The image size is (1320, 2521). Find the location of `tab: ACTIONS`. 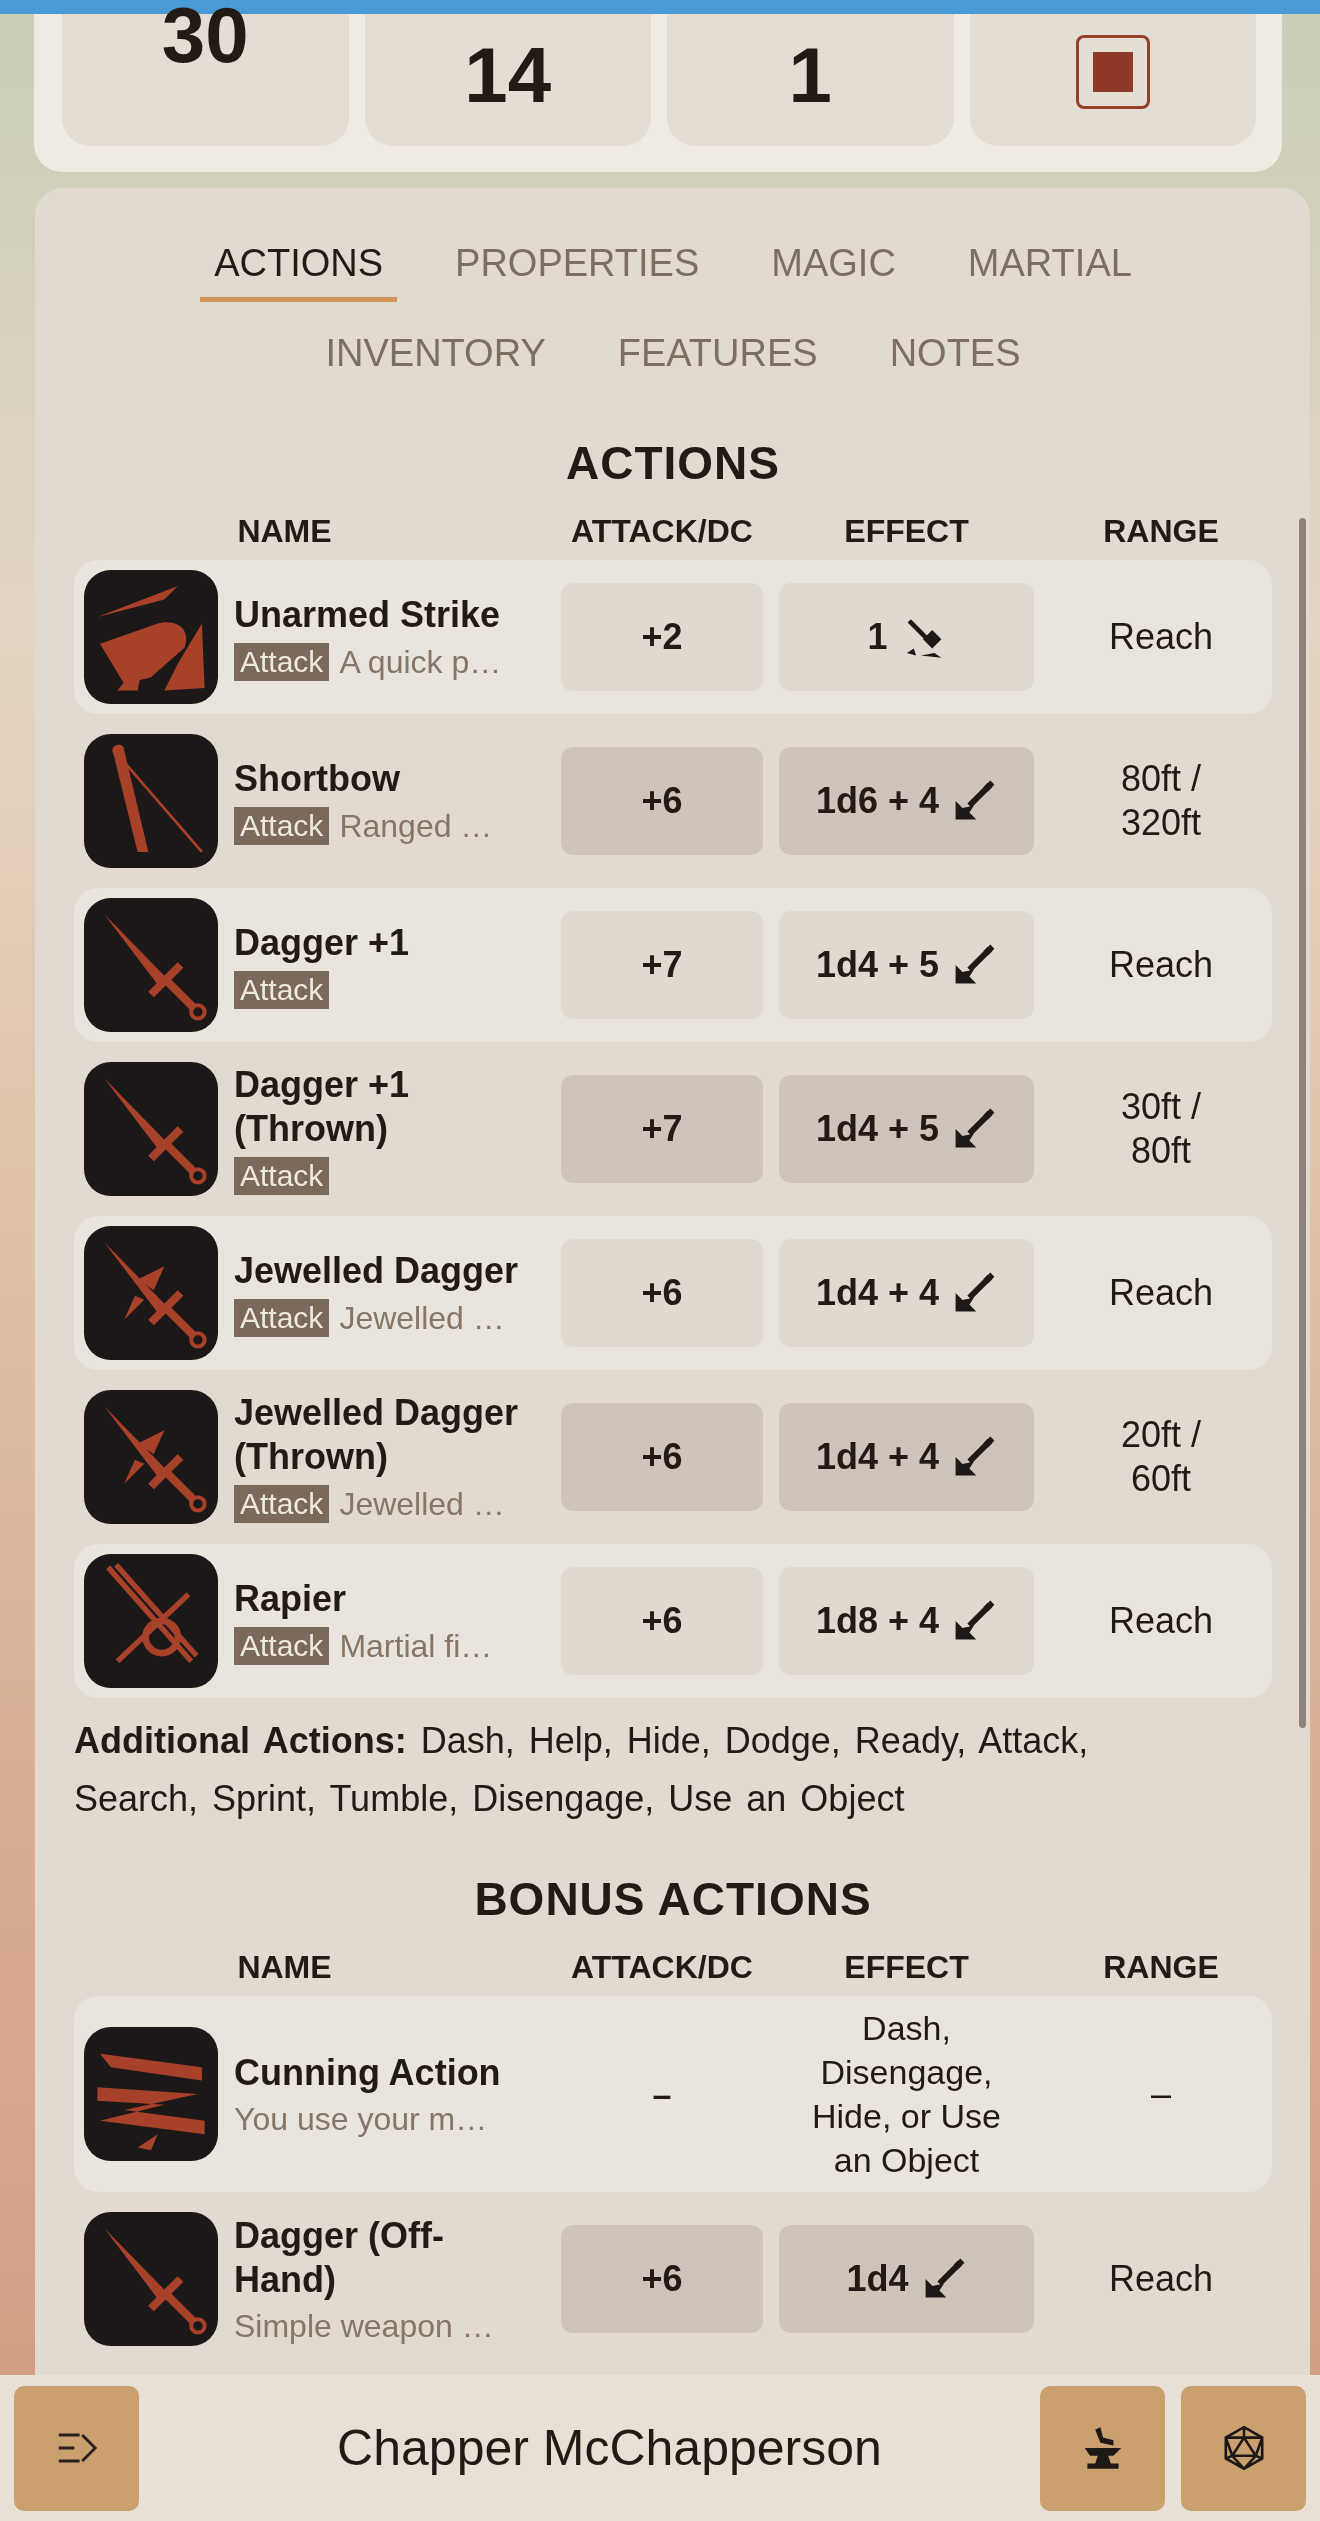

tab: ACTIONS is located at coordinates (299, 272).